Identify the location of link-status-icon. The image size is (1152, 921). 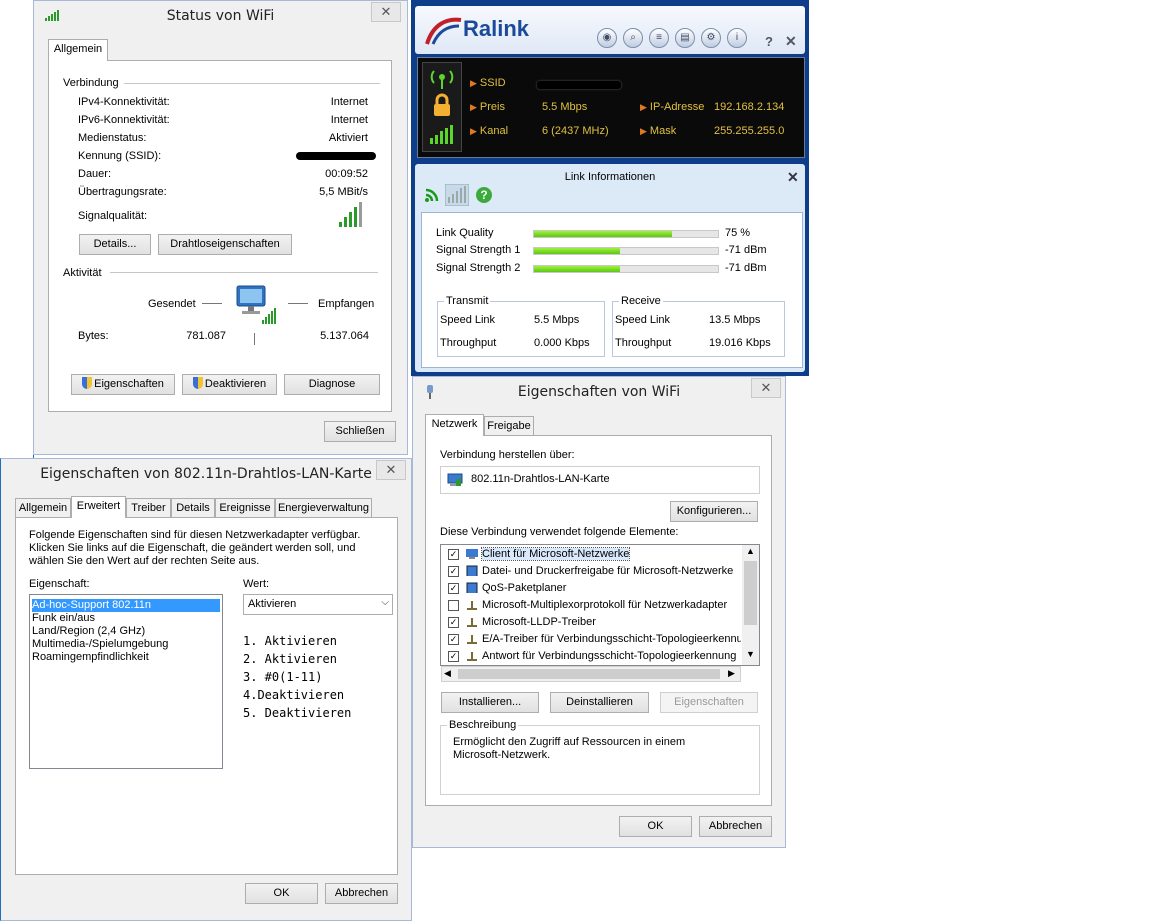
(432, 195).